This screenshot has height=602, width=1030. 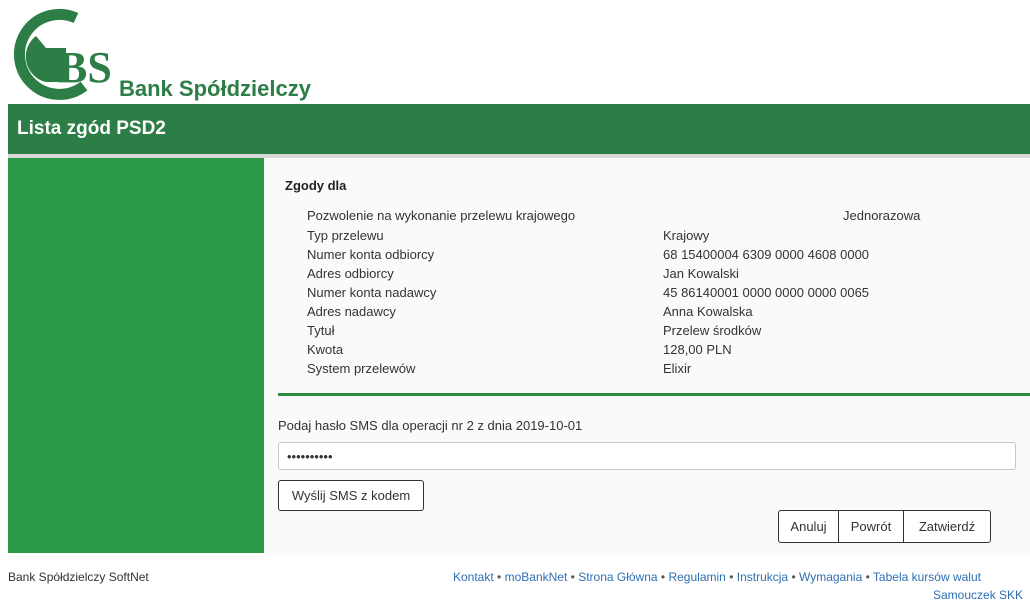 I want to click on footer-links-row2: Samouczek SKK, so click(x=978, y=595).